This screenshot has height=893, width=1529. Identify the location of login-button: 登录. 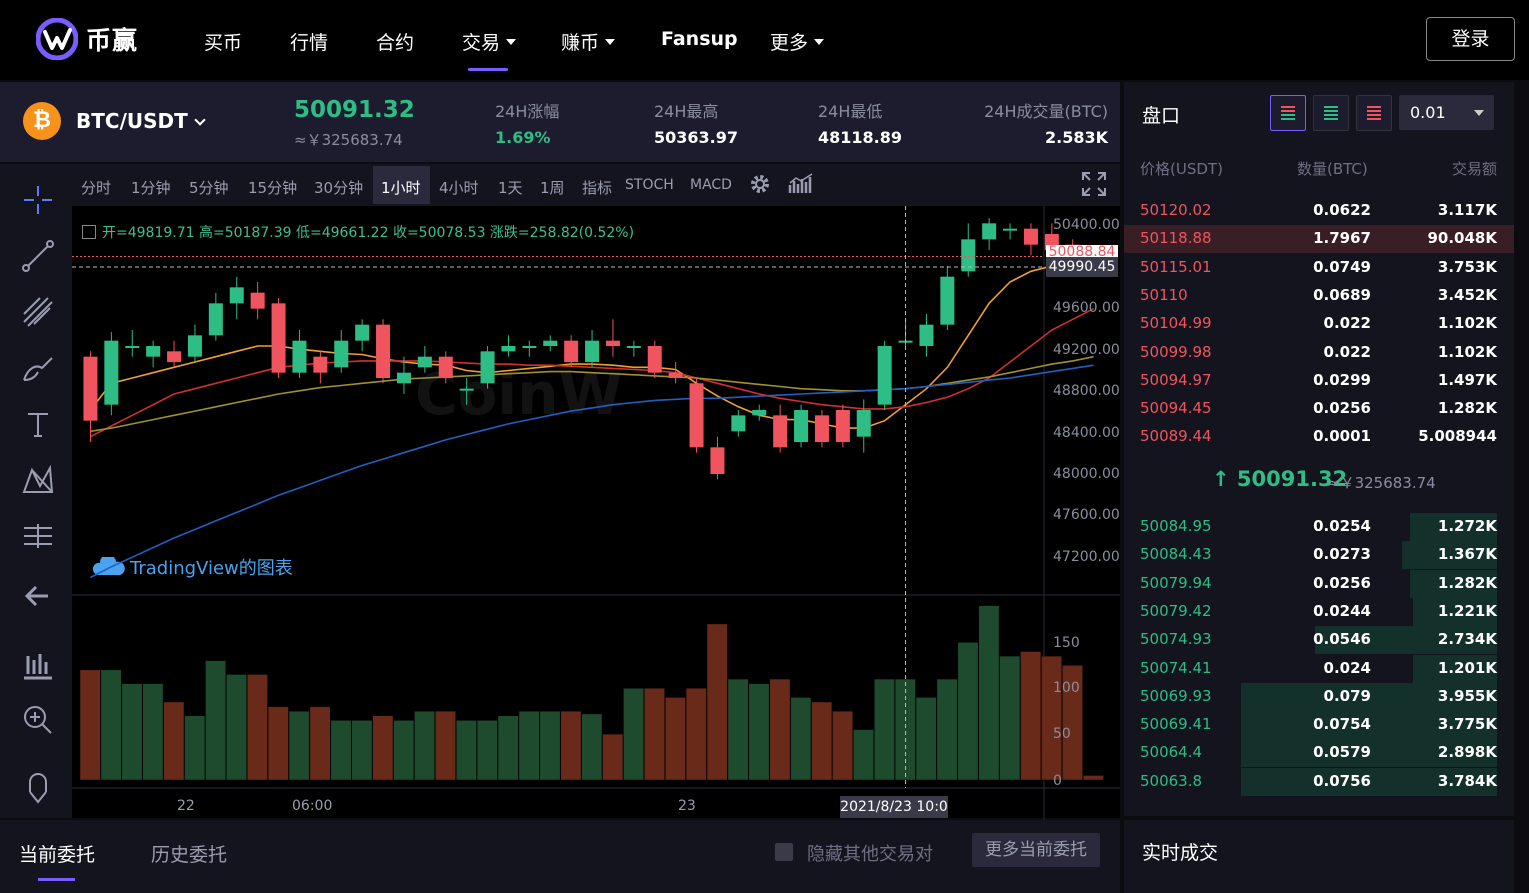
(1470, 39).